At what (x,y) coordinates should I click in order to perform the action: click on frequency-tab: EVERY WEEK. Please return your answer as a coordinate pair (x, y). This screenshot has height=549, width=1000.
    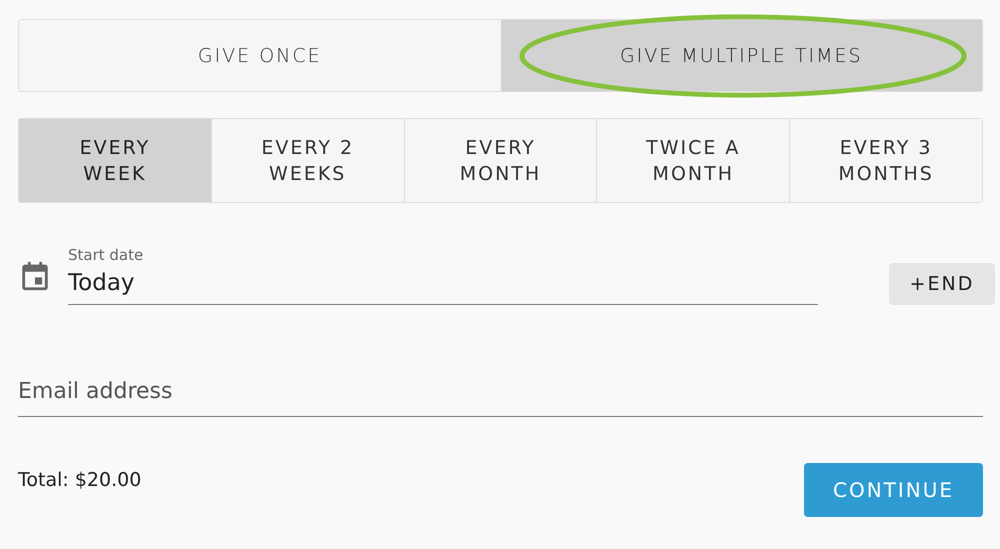
    Looking at the image, I should click on (115, 160).